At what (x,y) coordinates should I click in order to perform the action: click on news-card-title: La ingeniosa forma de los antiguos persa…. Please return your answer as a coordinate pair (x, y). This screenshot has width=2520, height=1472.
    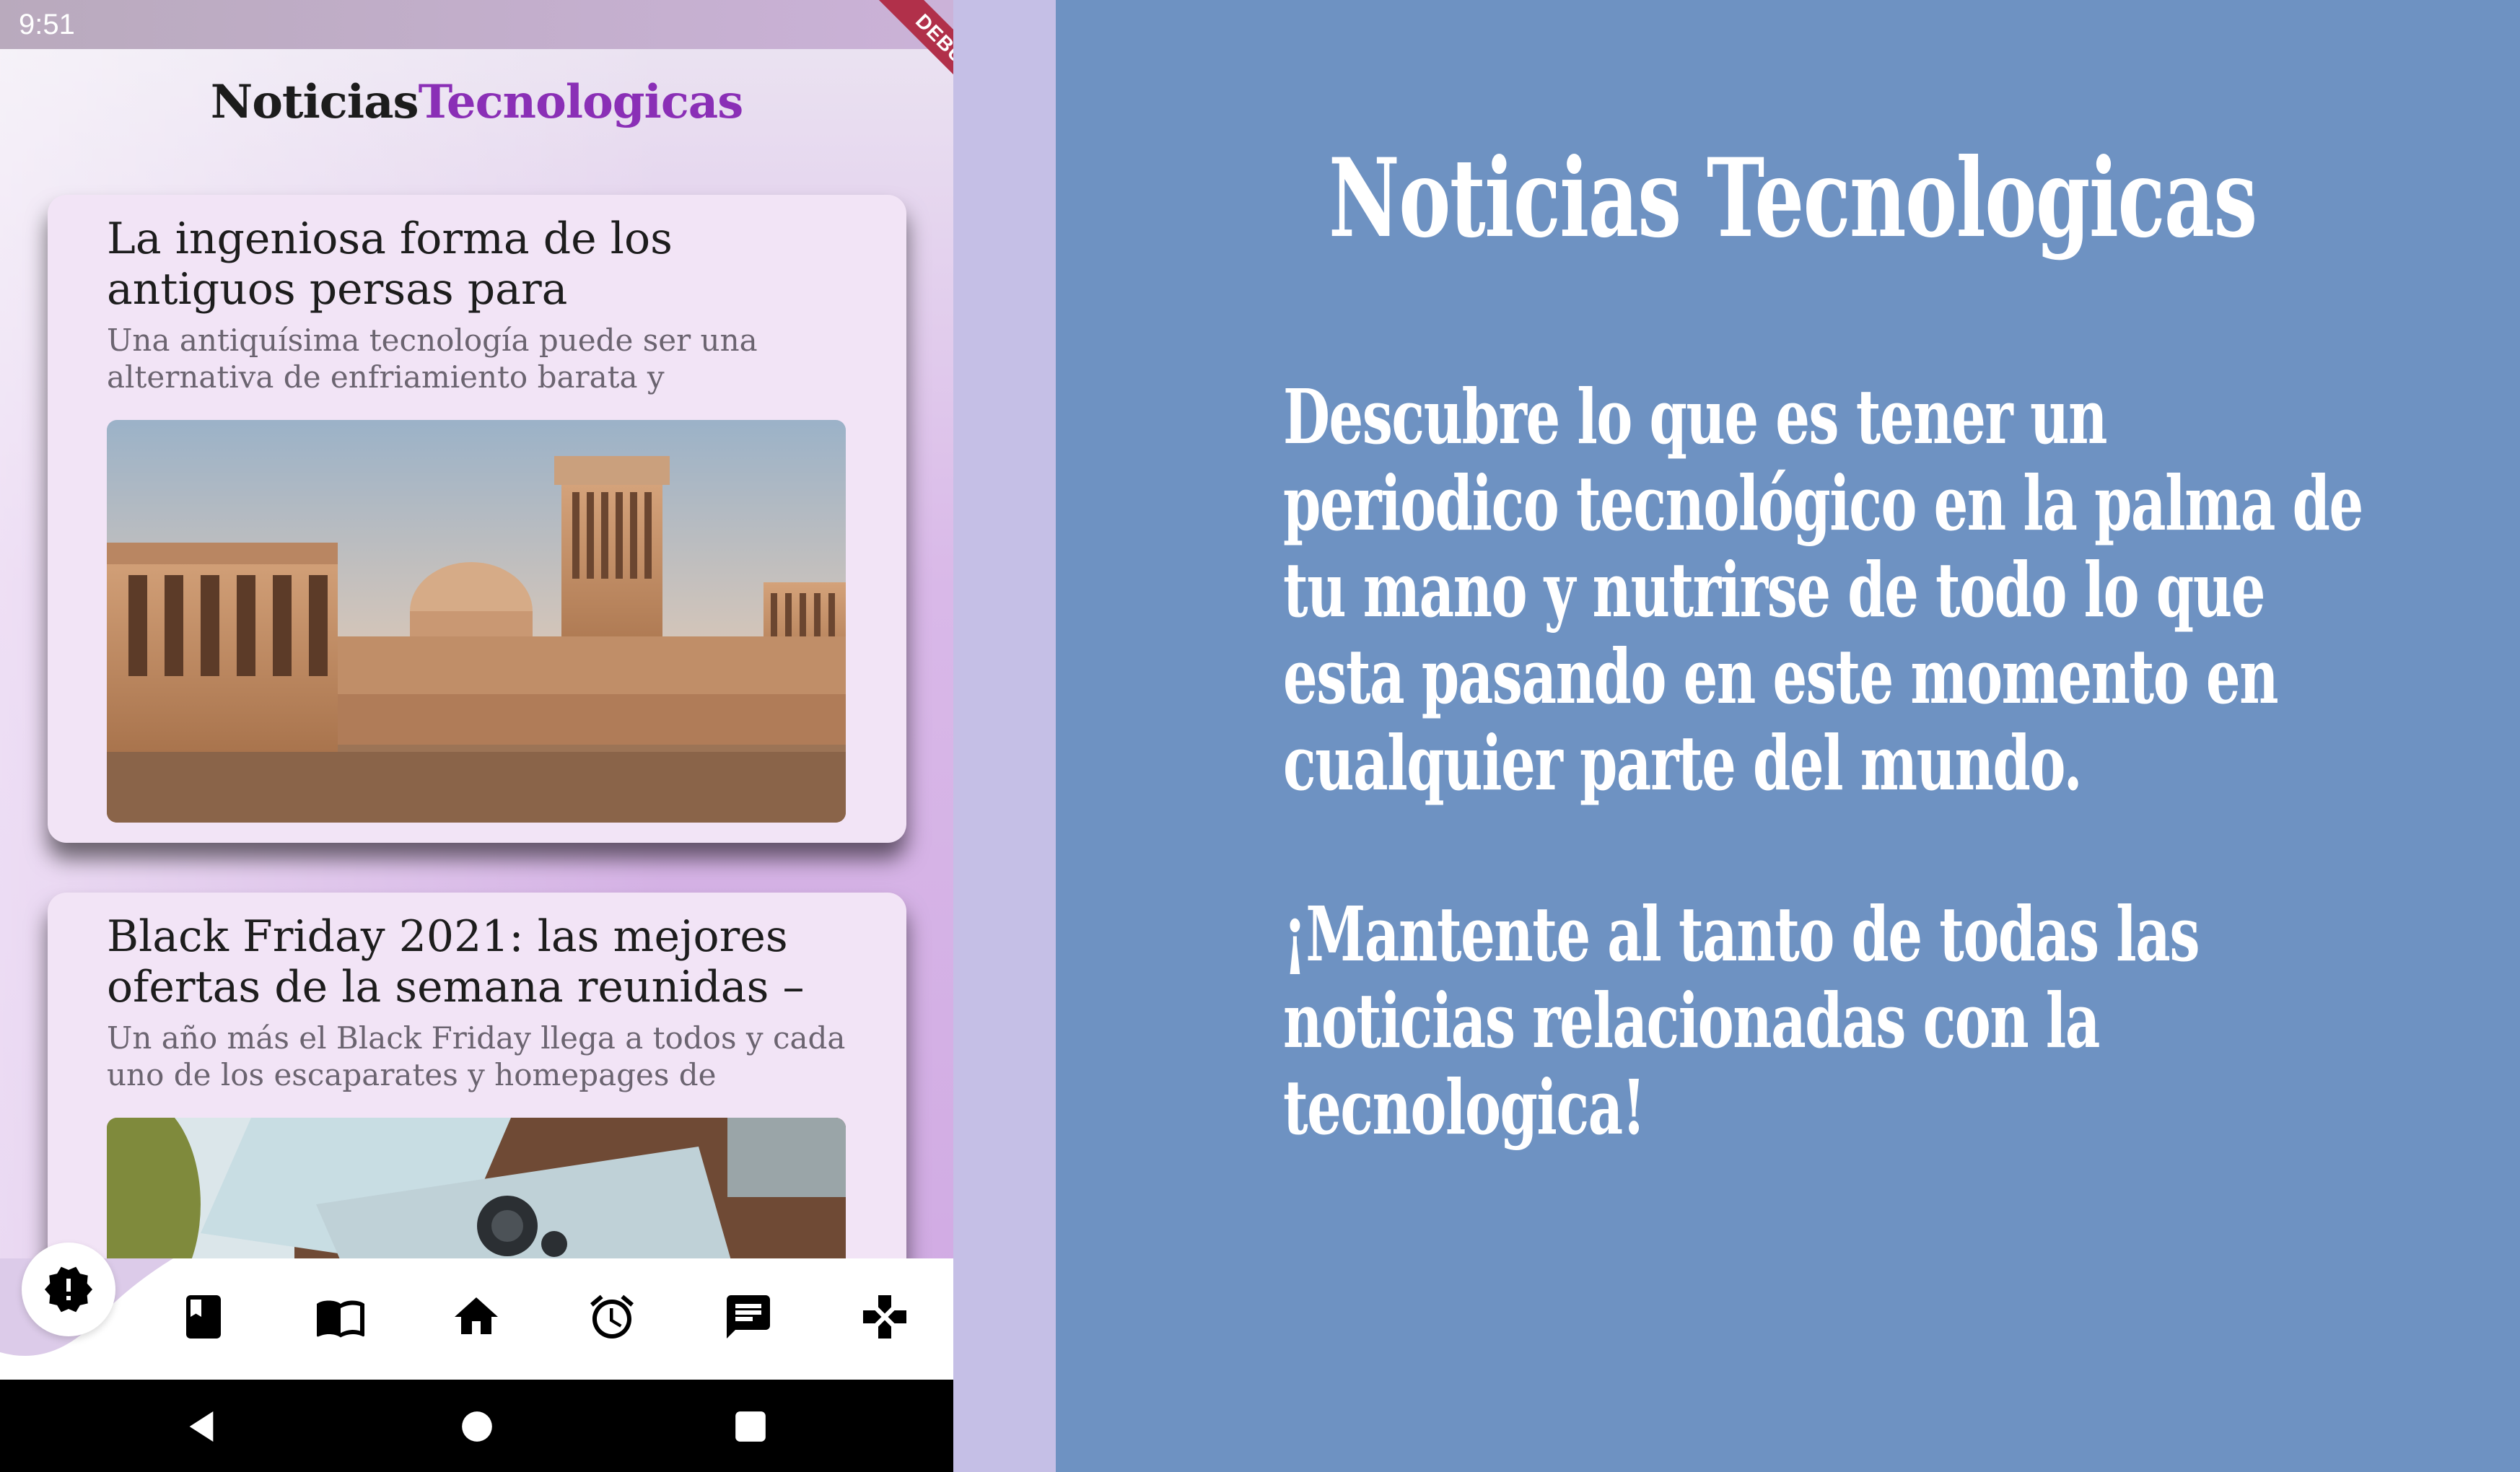
    Looking at the image, I should click on (390, 264).